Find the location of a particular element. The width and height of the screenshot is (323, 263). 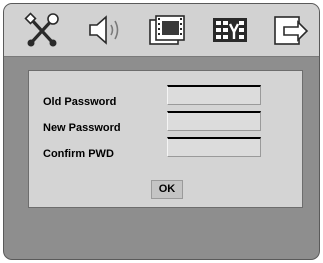

tools-icon is located at coordinates (42, 30).